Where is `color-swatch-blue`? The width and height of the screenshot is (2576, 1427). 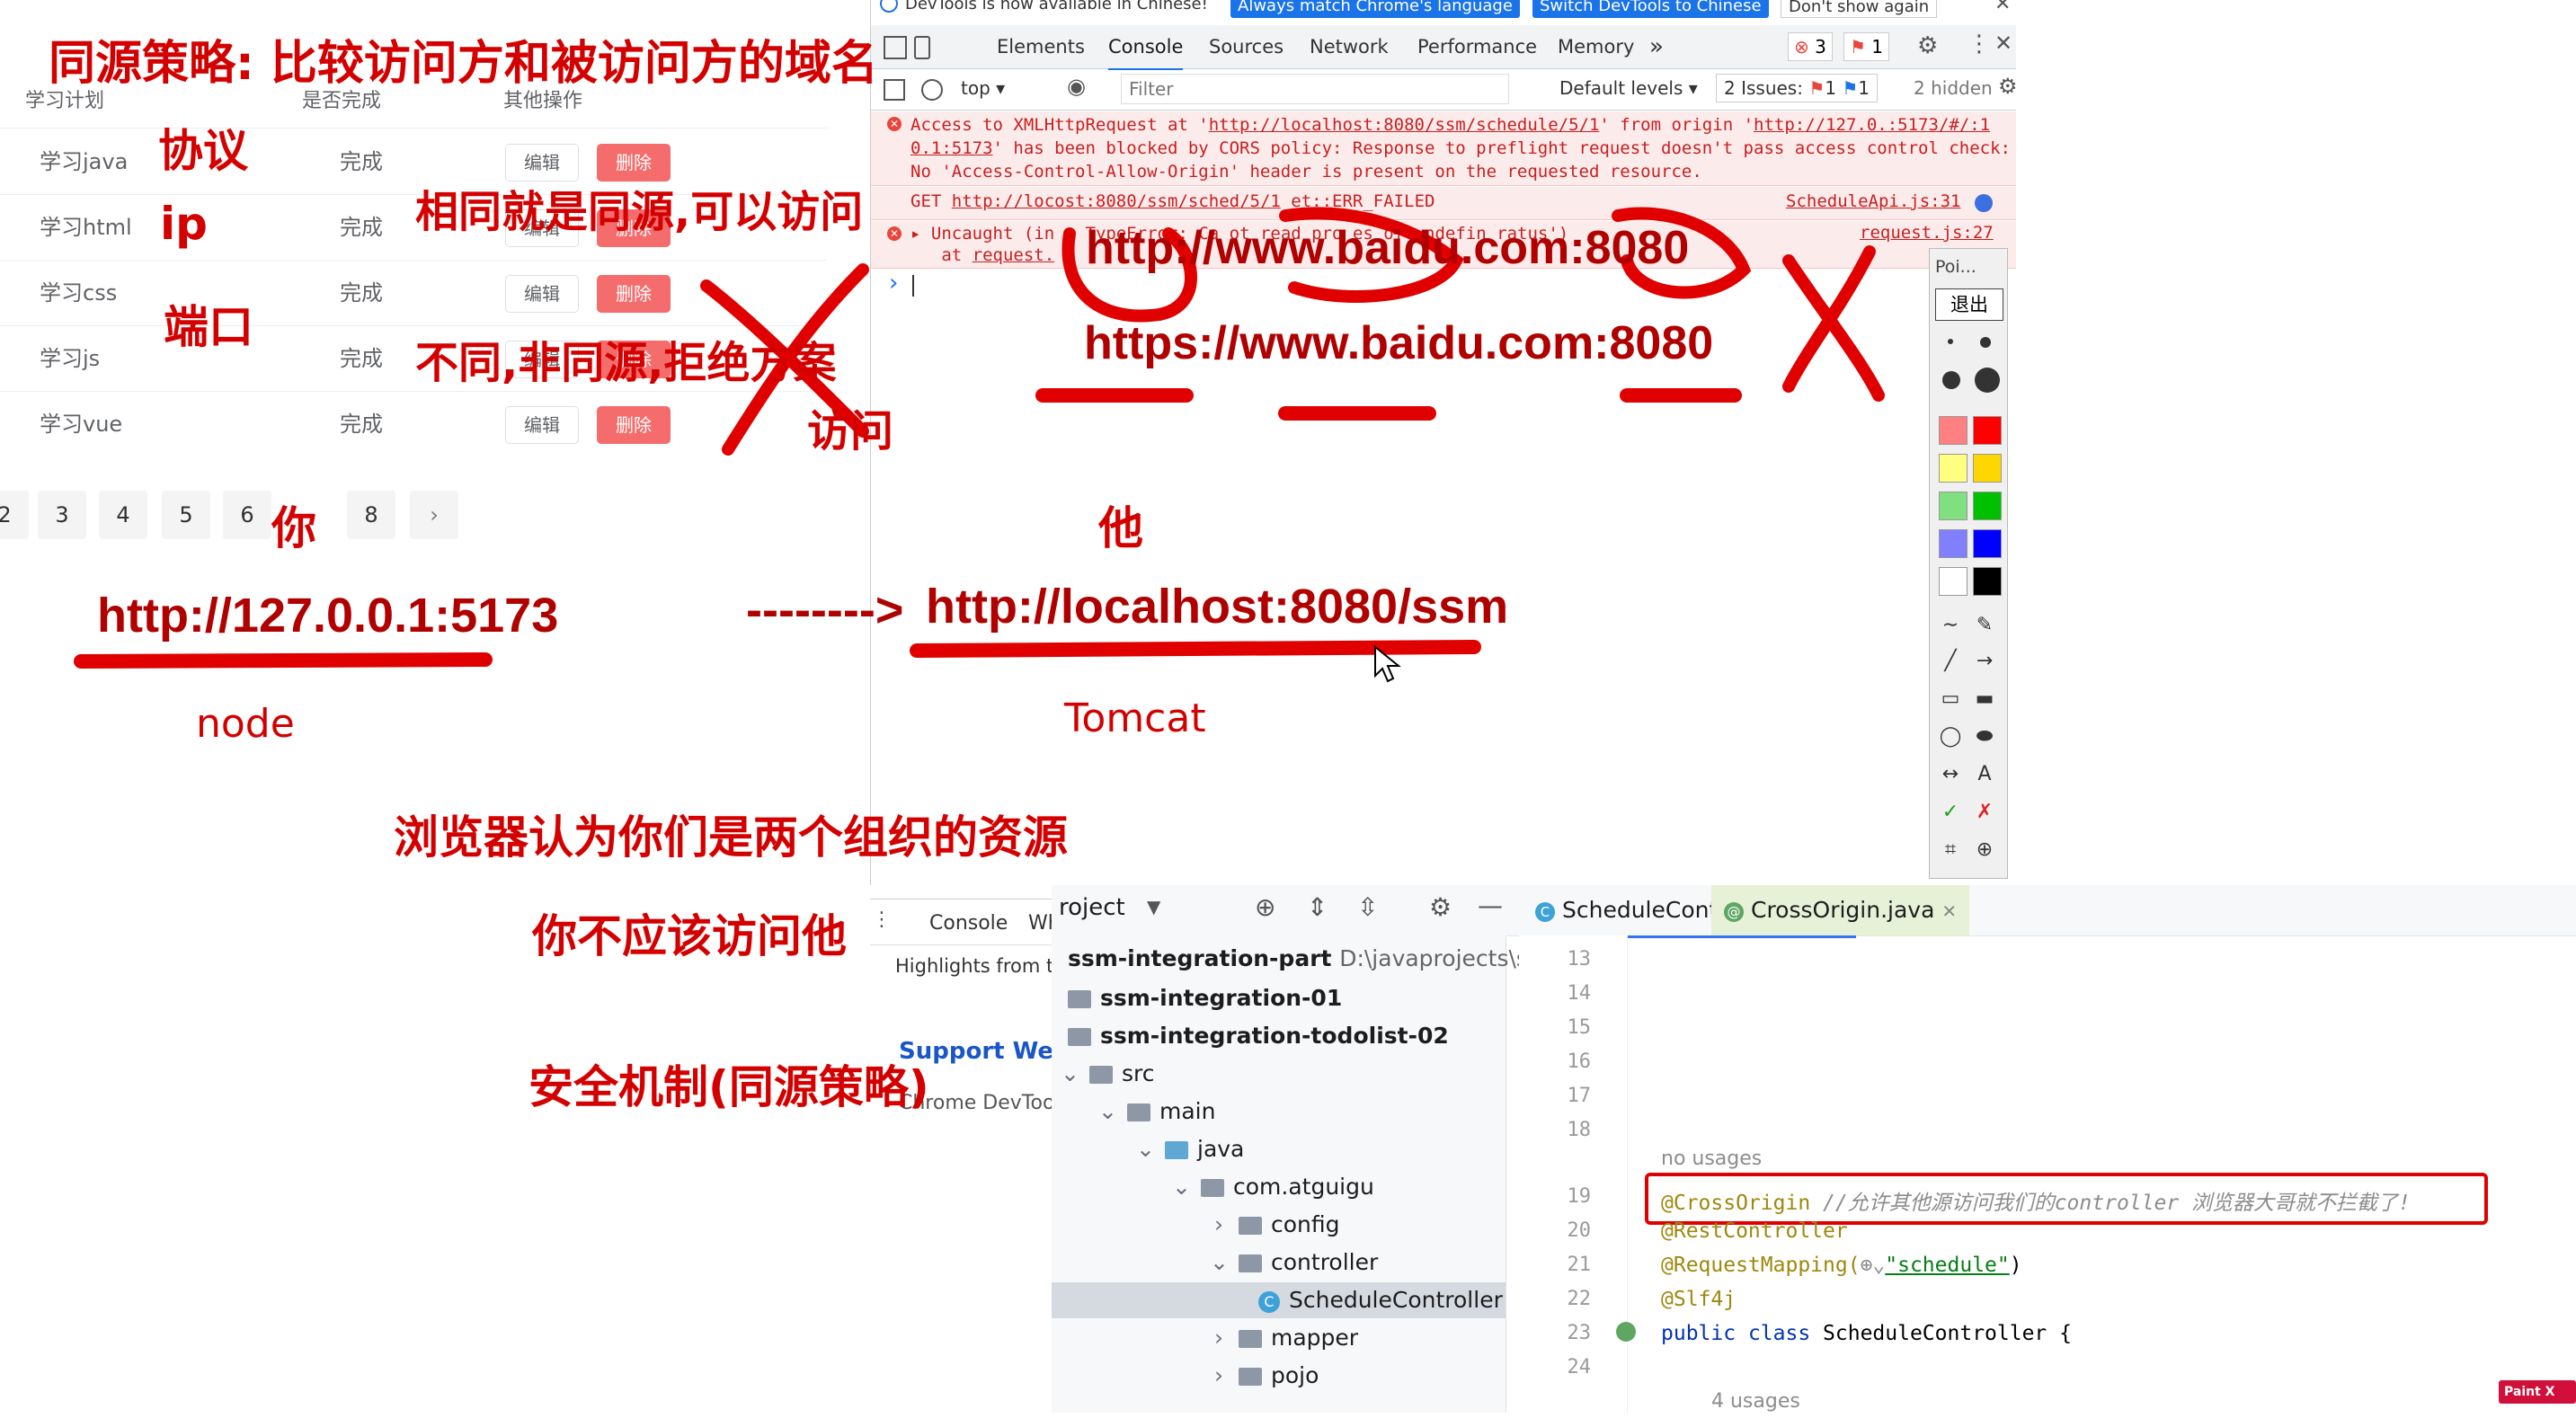 color-swatch-blue is located at coordinates (1987, 543).